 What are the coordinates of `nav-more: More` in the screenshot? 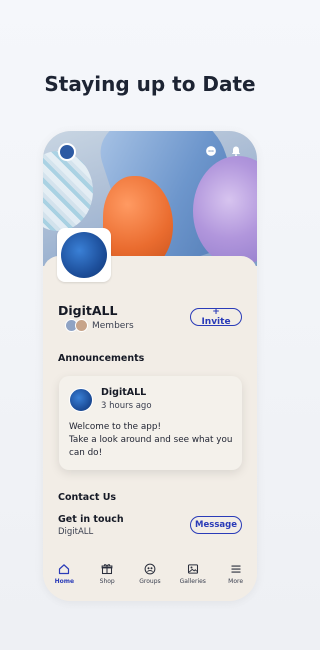 It's located at (236, 574).